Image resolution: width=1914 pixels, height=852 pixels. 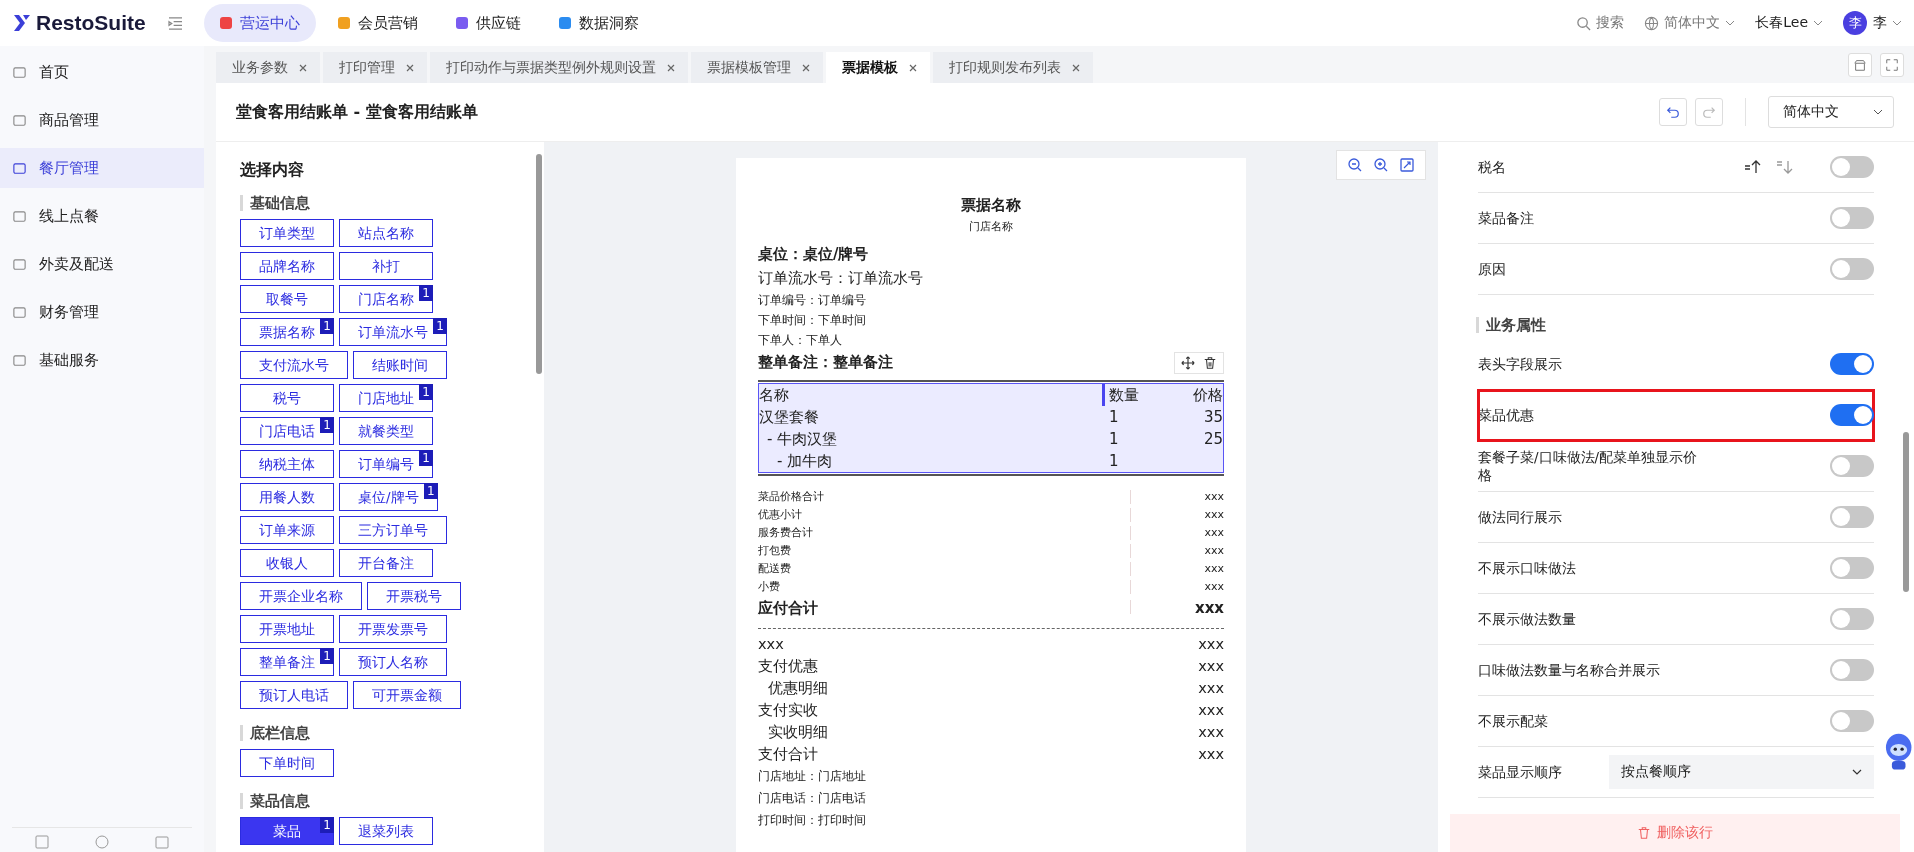 What do you see at coordinates (1831, 112) in the screenshot?
I see `language-select: 简体中文` at bounding box center [1831, 112].